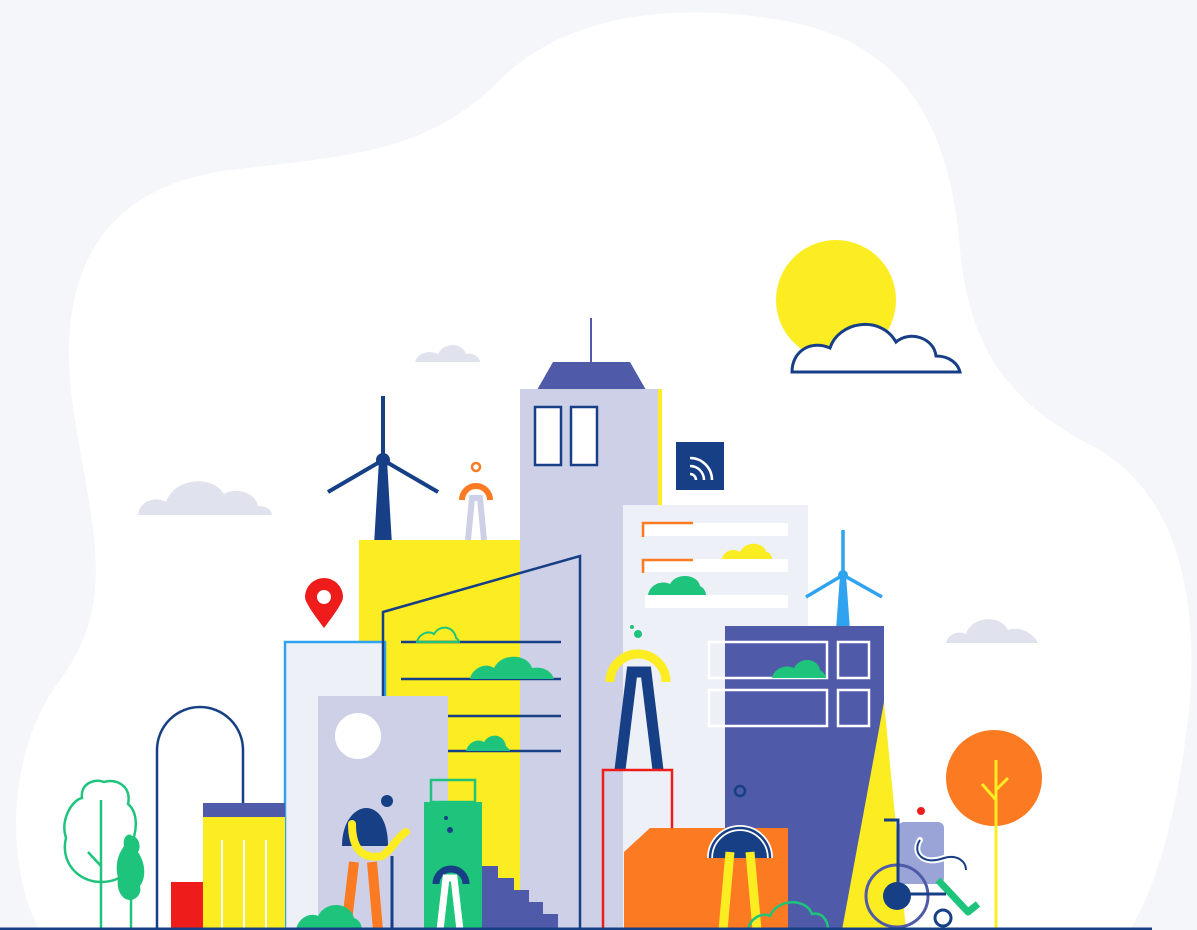 The width and height of the screenshot is (1197, 930). What do you see at coordinates (453, 854) in the screenshot?
I see `building-icon` at bounding box center [453, 854].